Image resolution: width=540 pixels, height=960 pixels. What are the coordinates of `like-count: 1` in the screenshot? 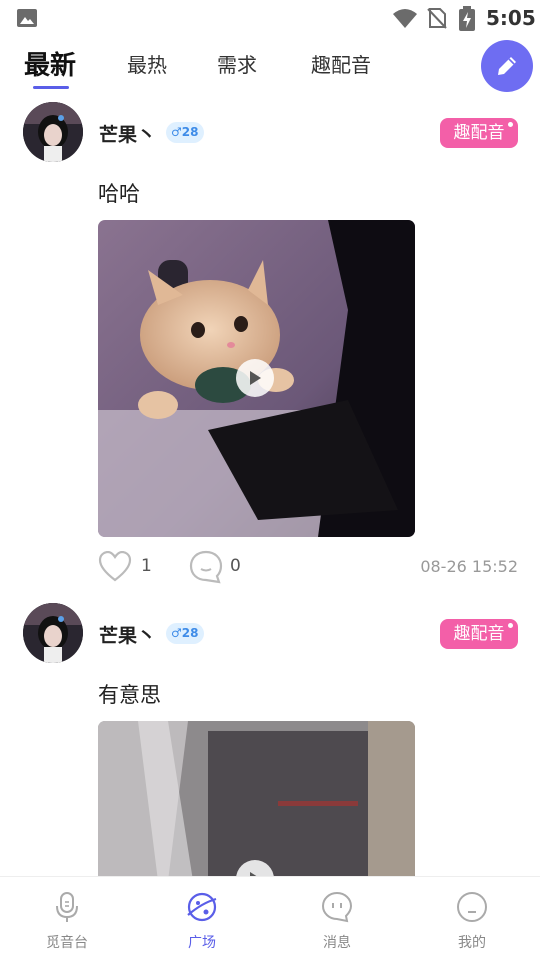 It's located at (146, 566).